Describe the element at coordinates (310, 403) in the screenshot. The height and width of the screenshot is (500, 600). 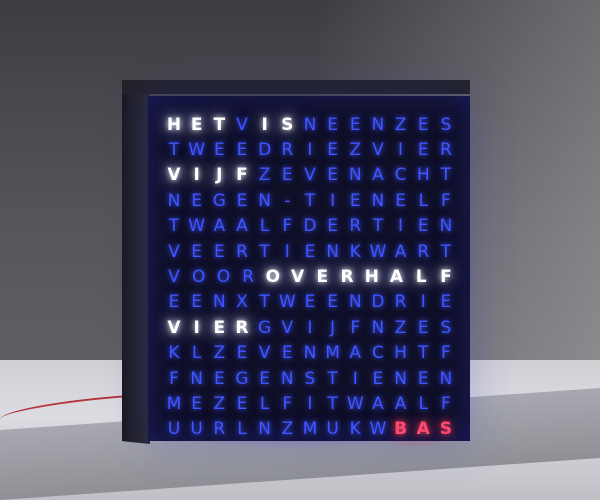
I see `letter-row: MEZELFITWAALF` at that location.